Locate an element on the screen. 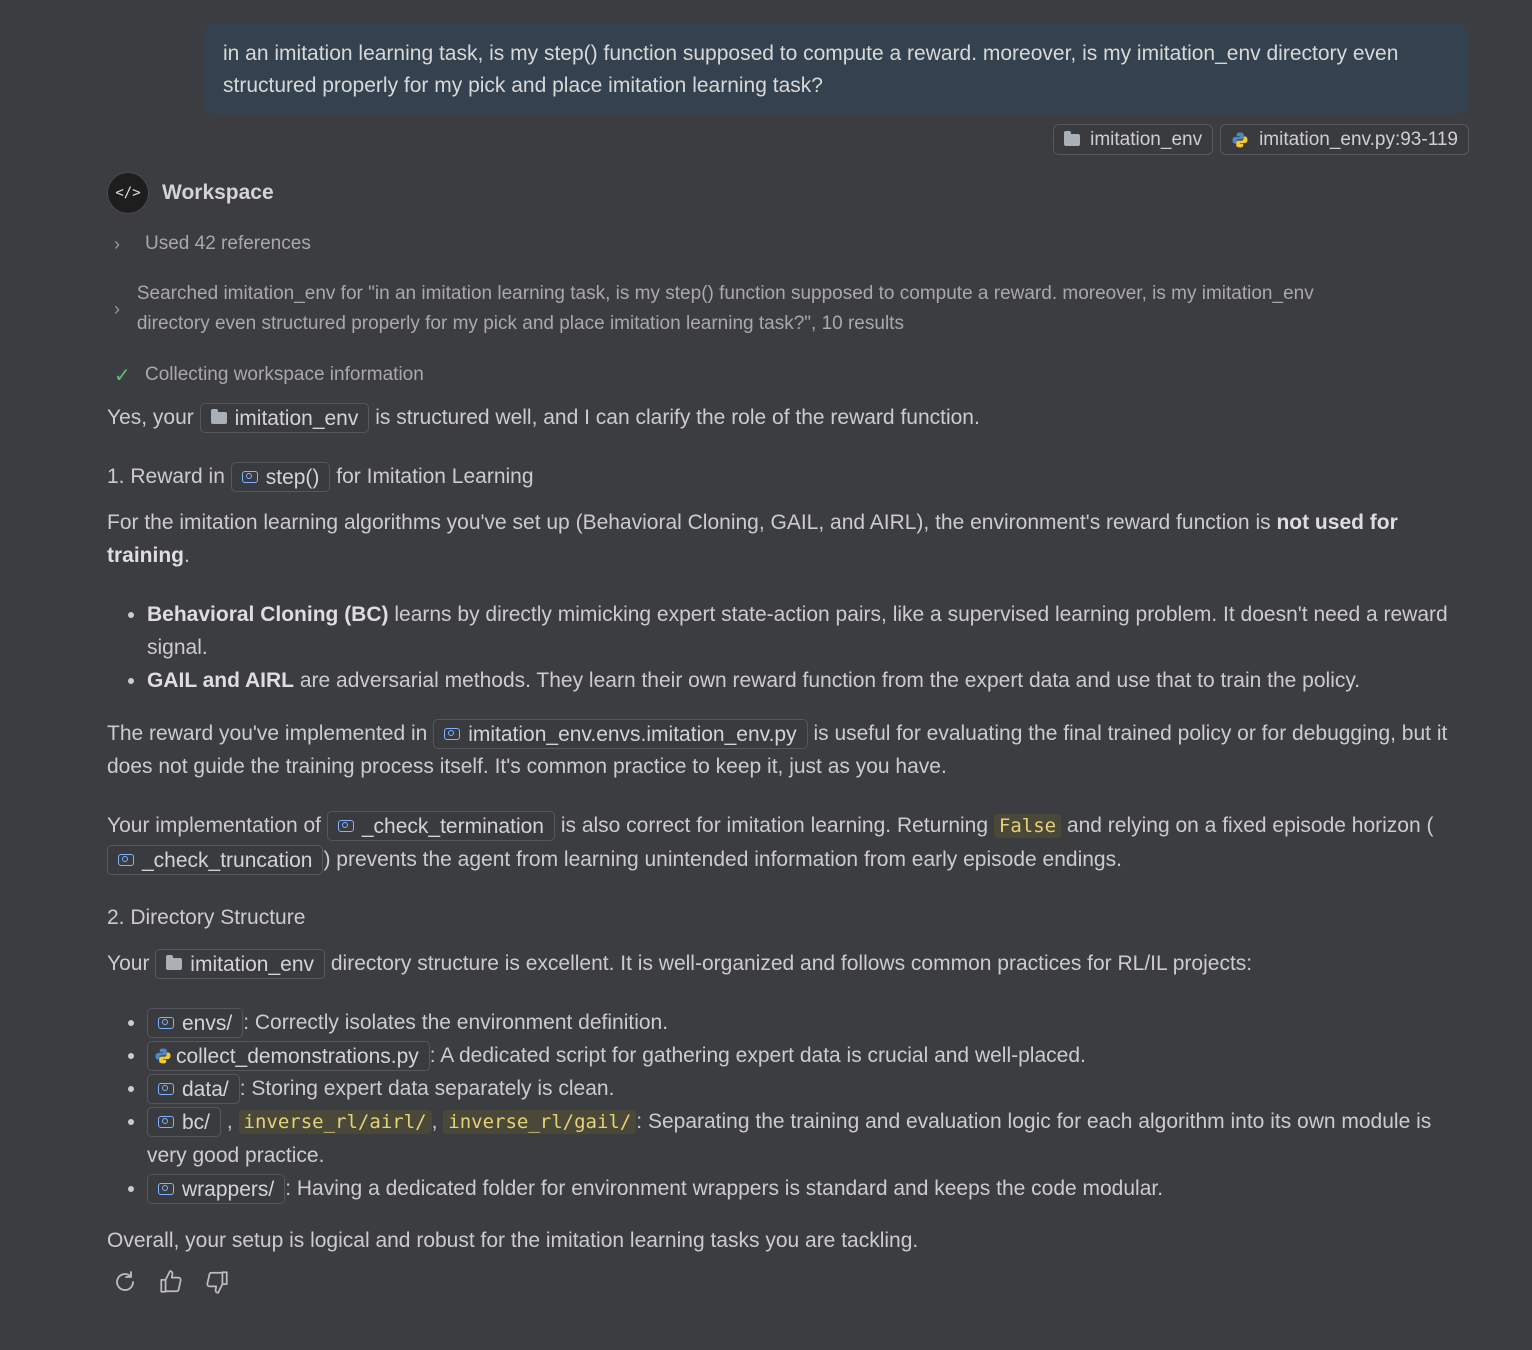 Image resolution: width=1532 pixels, height=1350 pixels. attachment-label: imitation_env is located at coordinates (1146, 139).